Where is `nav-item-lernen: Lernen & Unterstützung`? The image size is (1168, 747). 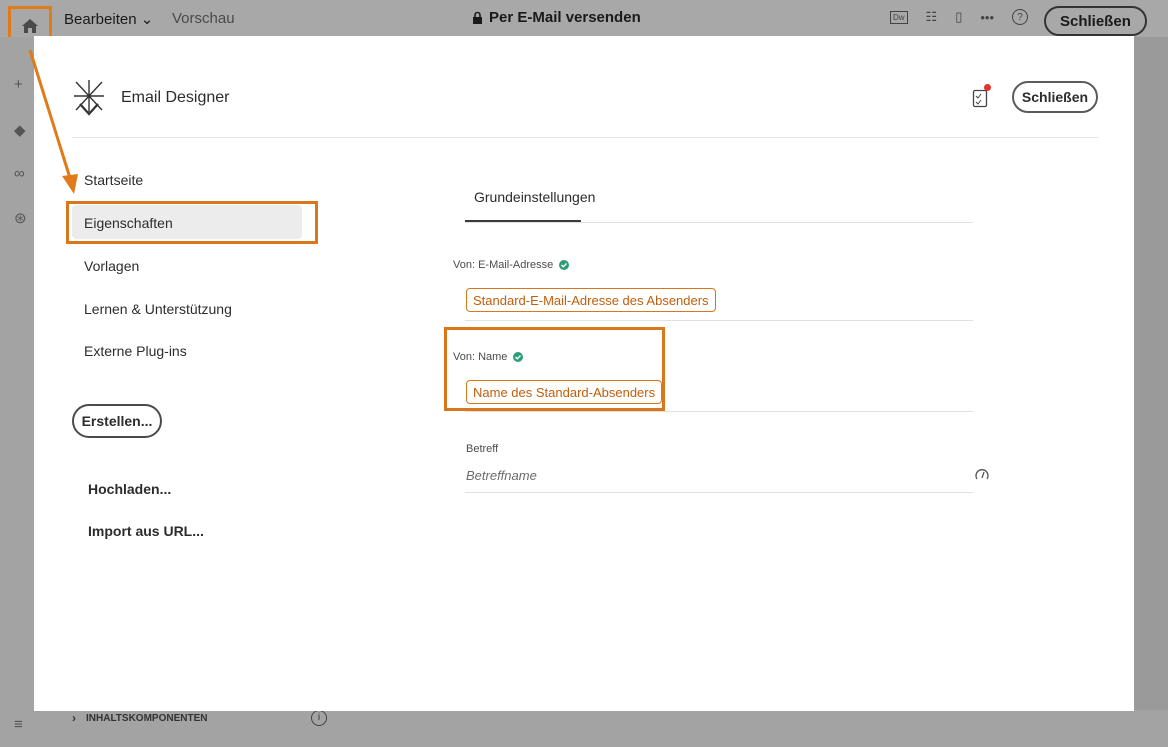 nav-item-lernen: Lernen & Unterstützung is located at coordinates (158, 309).